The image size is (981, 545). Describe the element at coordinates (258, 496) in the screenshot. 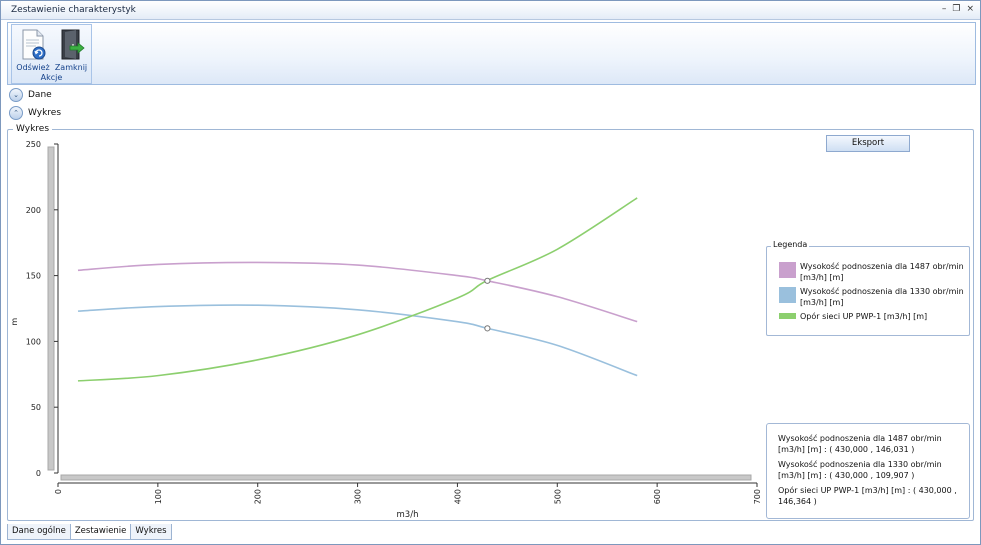

I see `x-tick-label: 200` at that location.